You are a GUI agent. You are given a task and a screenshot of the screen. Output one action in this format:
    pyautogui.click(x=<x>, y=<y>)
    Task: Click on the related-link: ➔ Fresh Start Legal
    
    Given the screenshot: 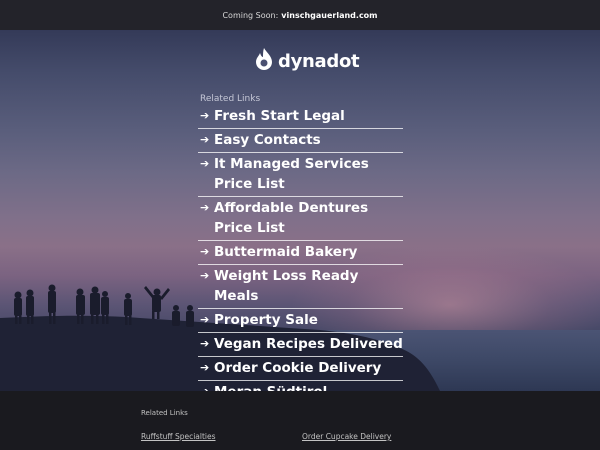 What is the action you would take?
    pyautogui.click(x=300, y=117)
    